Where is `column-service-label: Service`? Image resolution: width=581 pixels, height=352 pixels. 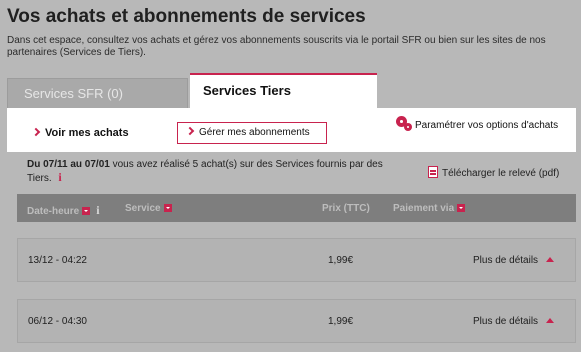 column-service-label: Service is located at coordinates (143, 208).